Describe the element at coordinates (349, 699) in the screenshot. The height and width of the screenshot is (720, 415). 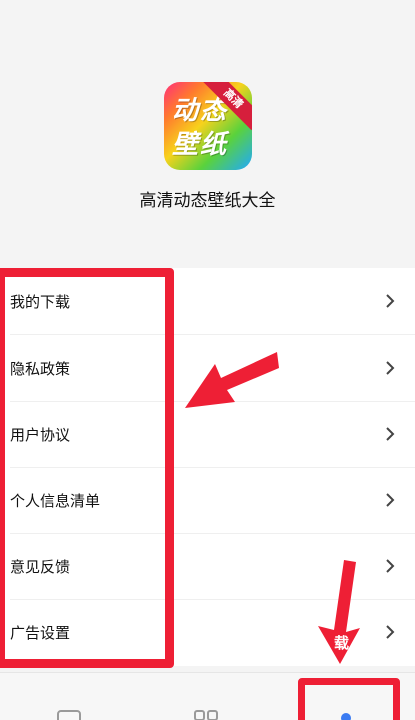
I see `annotation-highlight-tab` at that location.